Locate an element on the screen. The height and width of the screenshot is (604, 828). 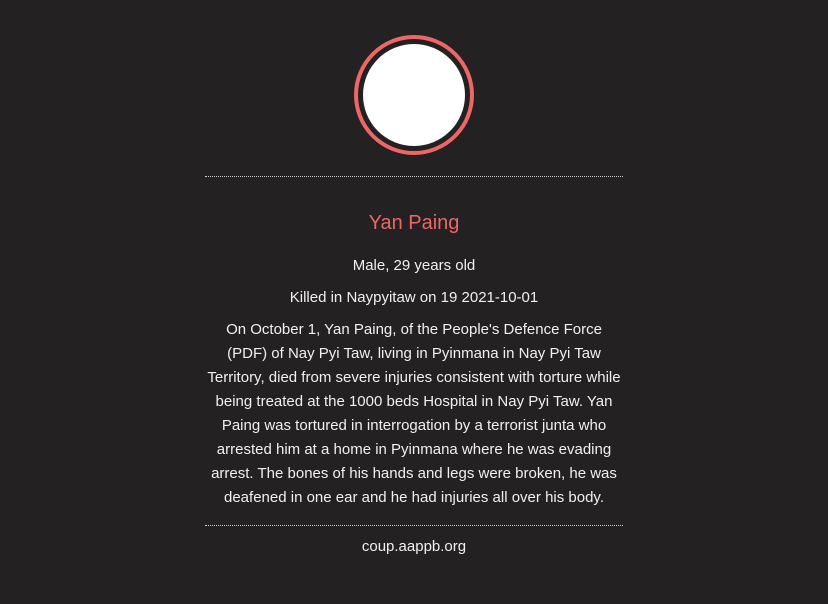
source-link: coup.aappb.org is located at coordinates (414, 547).